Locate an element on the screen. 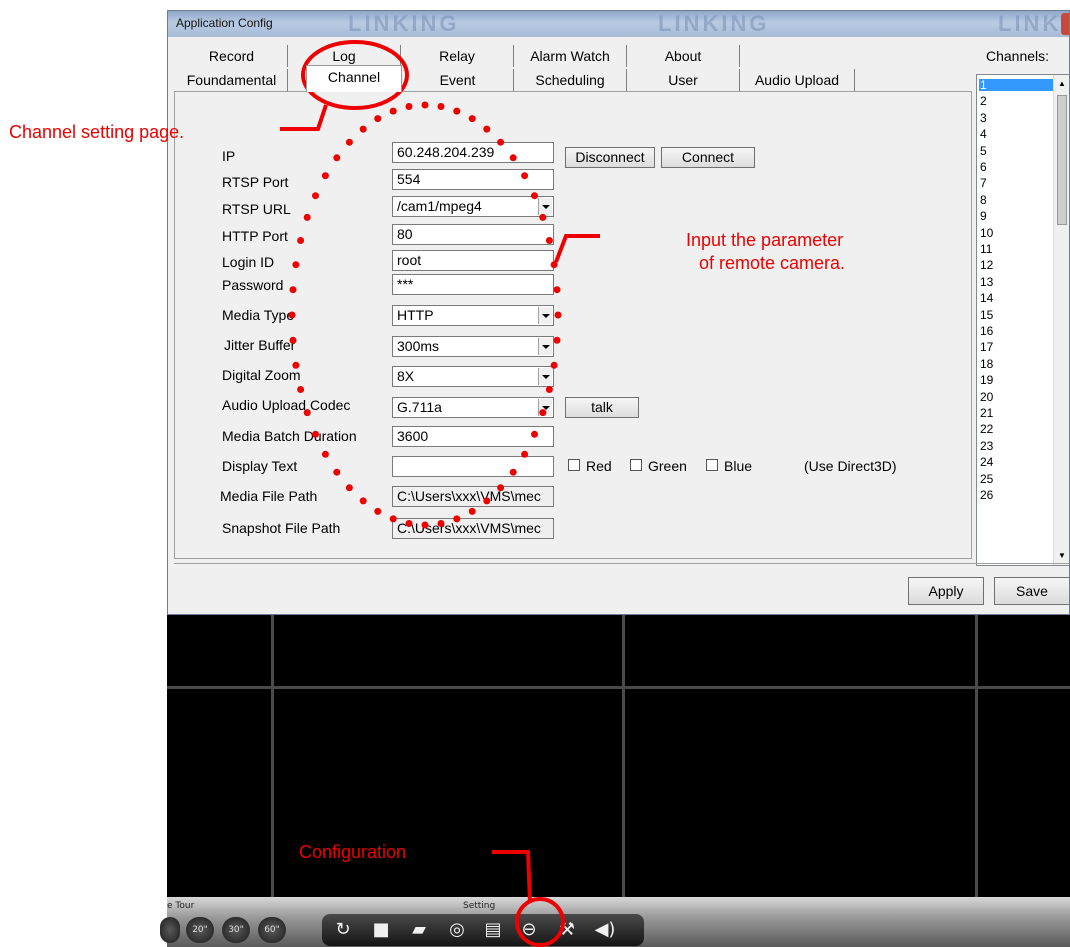 Image resolution: width=1070 pixels, height=947 pixels. dotted-ellipse is located at coordinates (425, 315).